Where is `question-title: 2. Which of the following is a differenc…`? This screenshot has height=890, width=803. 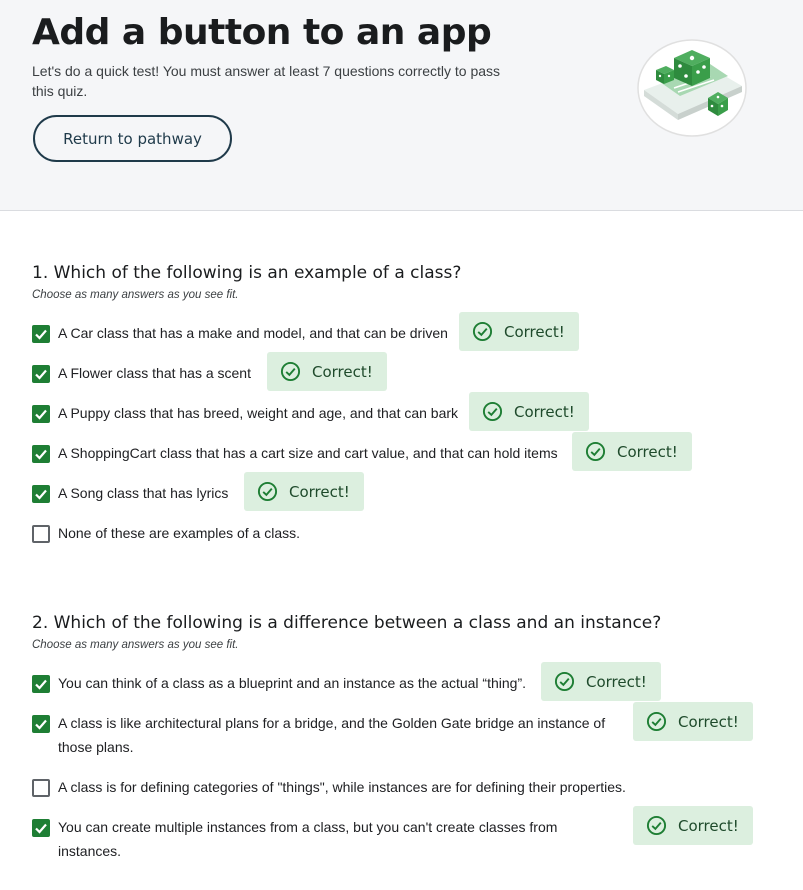
question-title: 2. Which of the following is a differenc… is located at coordinates (347, 623).